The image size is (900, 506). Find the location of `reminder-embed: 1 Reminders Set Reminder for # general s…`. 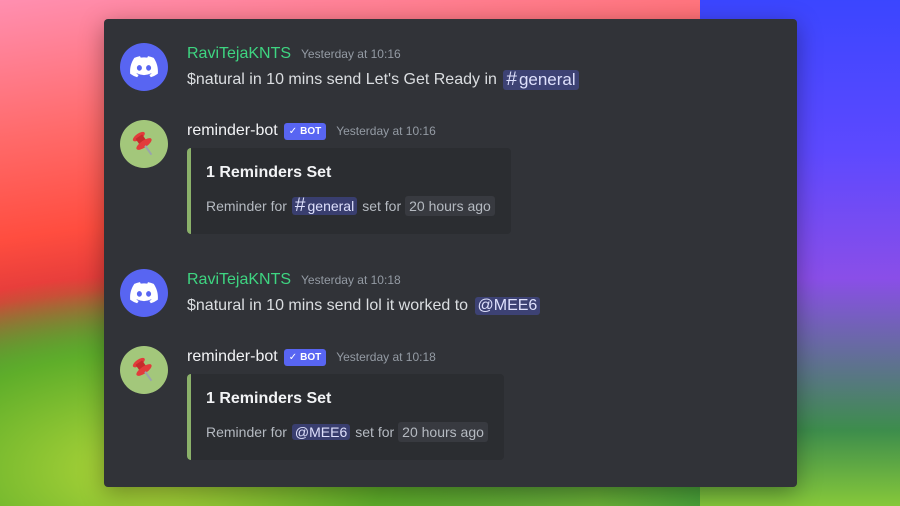

reminder-embed: 1 Reminders Set Reminder for # general s… is located at coordinates (349, 191).